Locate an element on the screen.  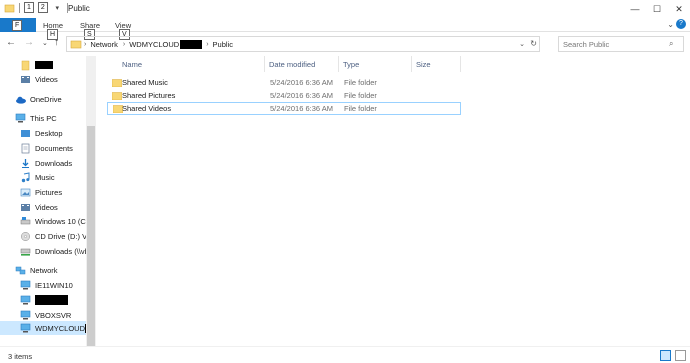
ribbon-tabs: F Home H Share S View V ⌄ ? is located at coordinates (345, 29).